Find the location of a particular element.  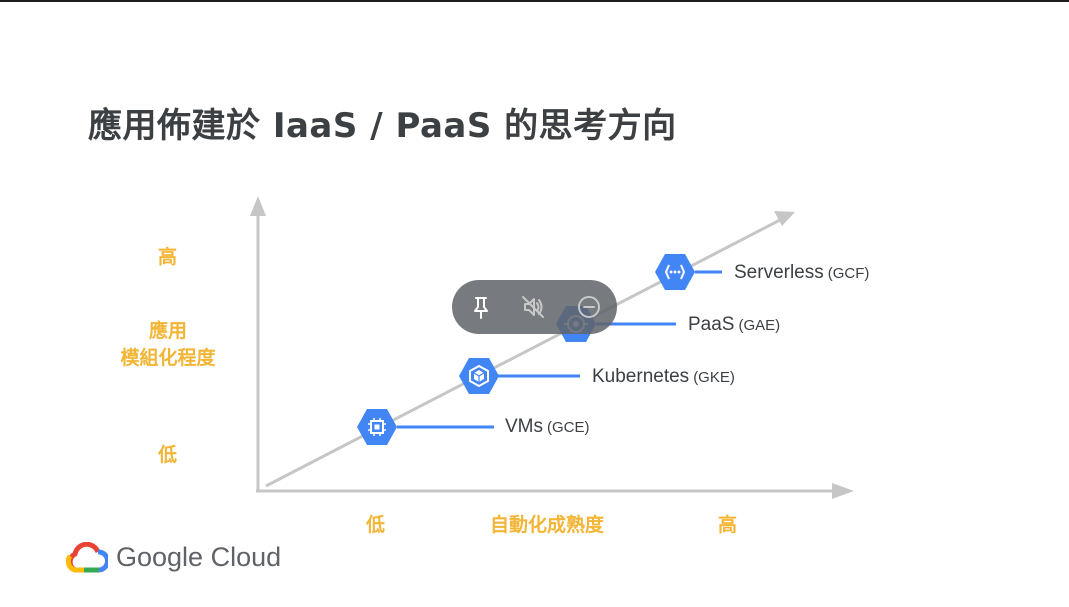

item-label-paas: PaaS (GAE) is located at coordinates (734, 325).